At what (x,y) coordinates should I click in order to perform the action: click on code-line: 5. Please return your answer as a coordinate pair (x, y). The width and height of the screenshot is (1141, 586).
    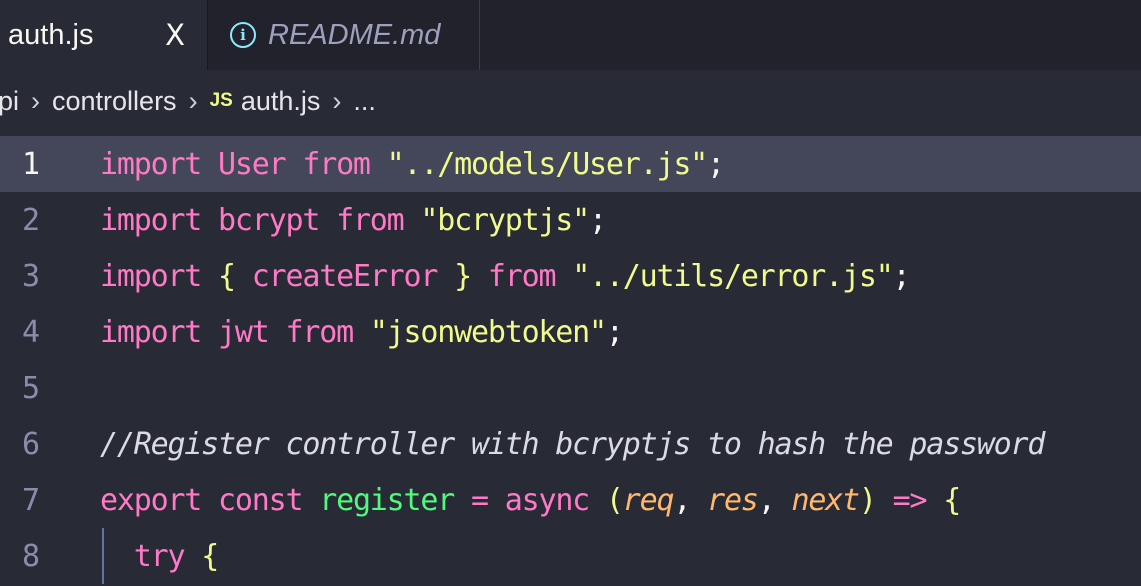
    Looking at the image, I should click on (570, 388).